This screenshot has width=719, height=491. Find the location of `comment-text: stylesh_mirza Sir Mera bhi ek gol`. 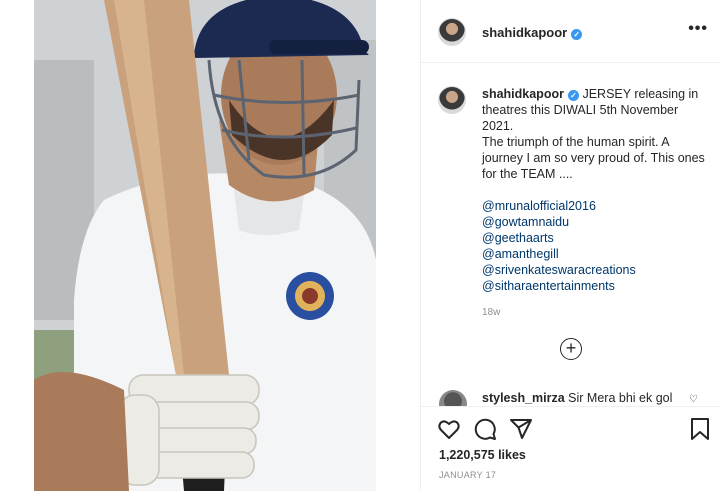

comment-text: stylesh_mirza Sir Mera bhi ek gol is located at coordinates (577, 398).